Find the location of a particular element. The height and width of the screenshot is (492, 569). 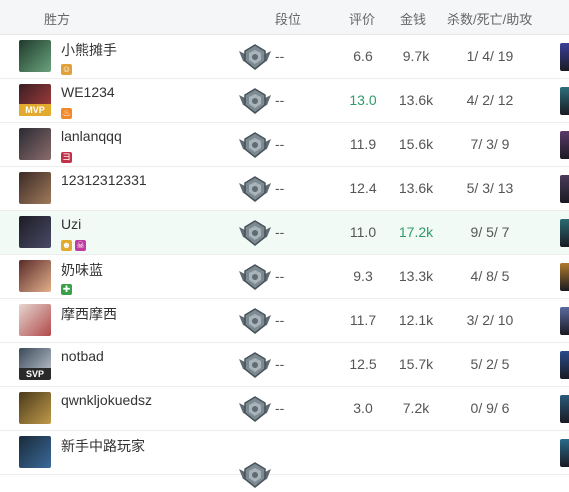

header-winner: 胜方 is located at coordinates (57, 19).